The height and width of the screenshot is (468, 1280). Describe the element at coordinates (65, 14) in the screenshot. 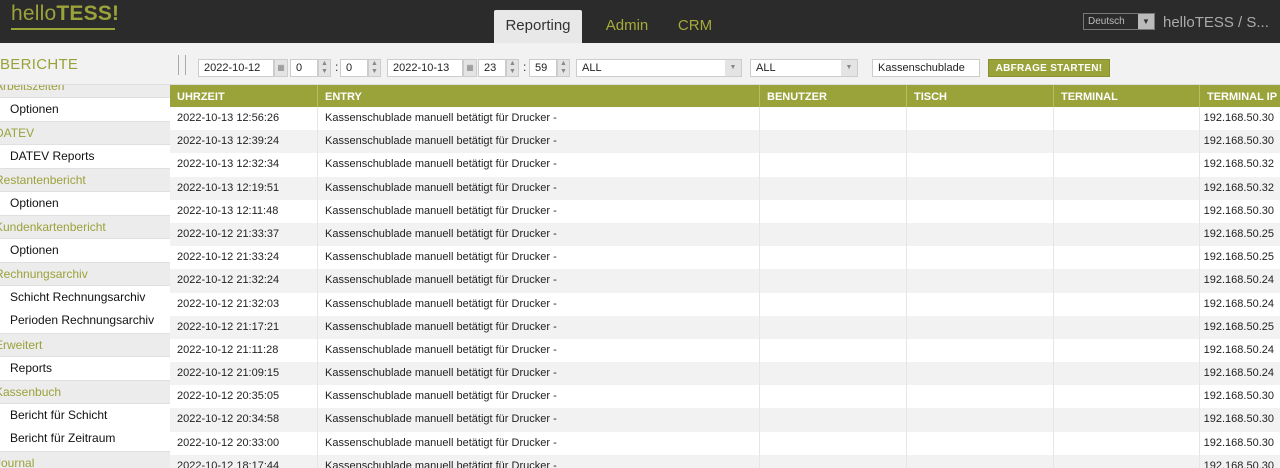

I see `app-logo: helloTESS!` at that location.